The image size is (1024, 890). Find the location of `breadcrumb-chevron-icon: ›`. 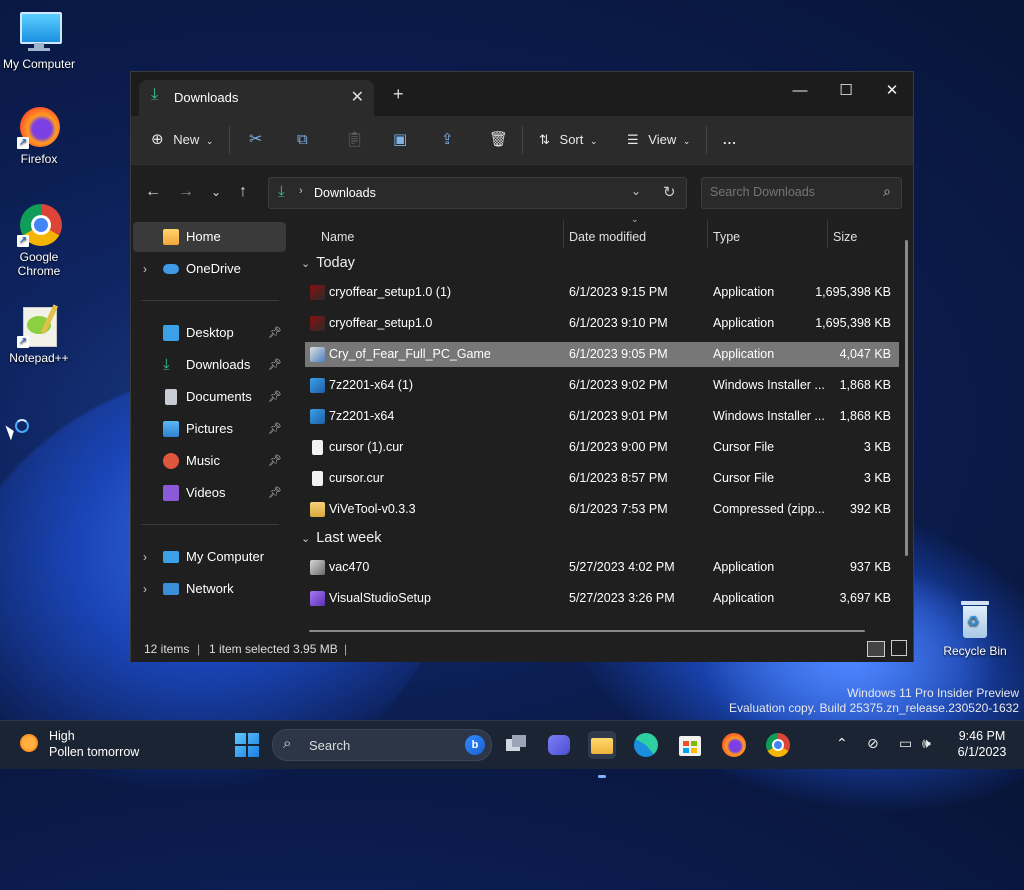

breadcrumb-chevron-icon: › is located at coordinates (301, 191).